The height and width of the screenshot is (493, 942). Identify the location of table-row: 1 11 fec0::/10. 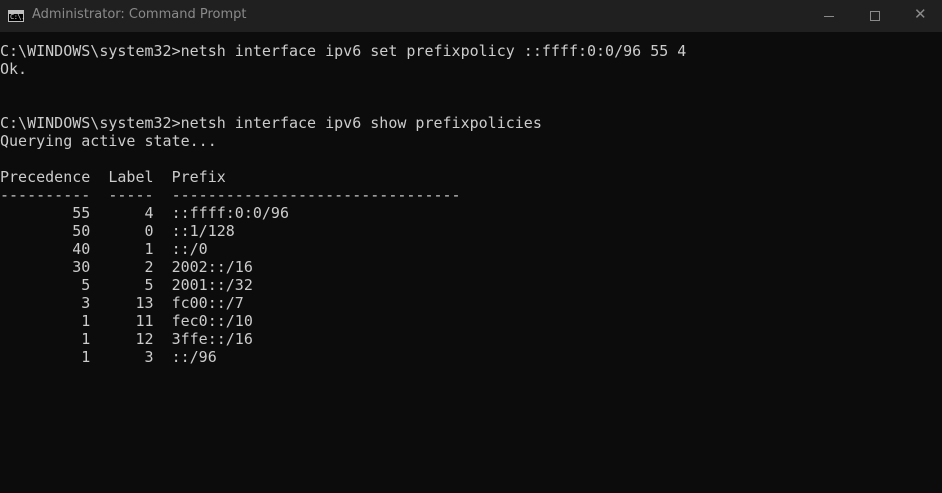
(126, 321).